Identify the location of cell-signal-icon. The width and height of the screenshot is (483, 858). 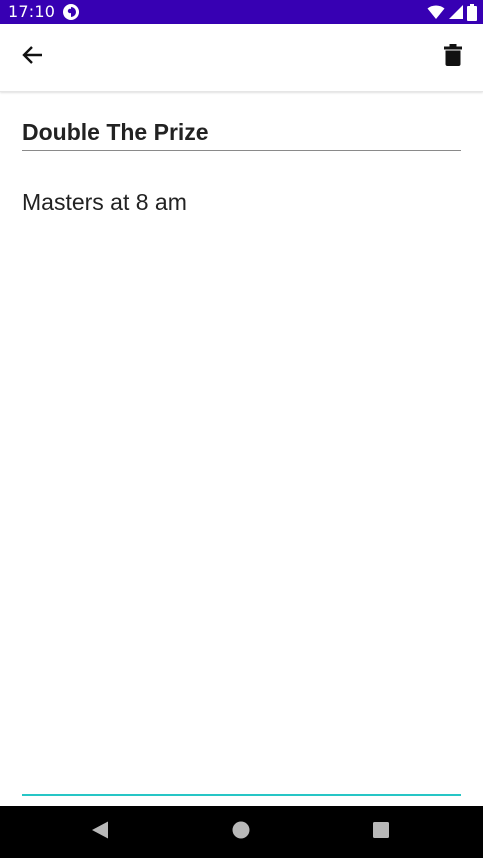
(456, 12).